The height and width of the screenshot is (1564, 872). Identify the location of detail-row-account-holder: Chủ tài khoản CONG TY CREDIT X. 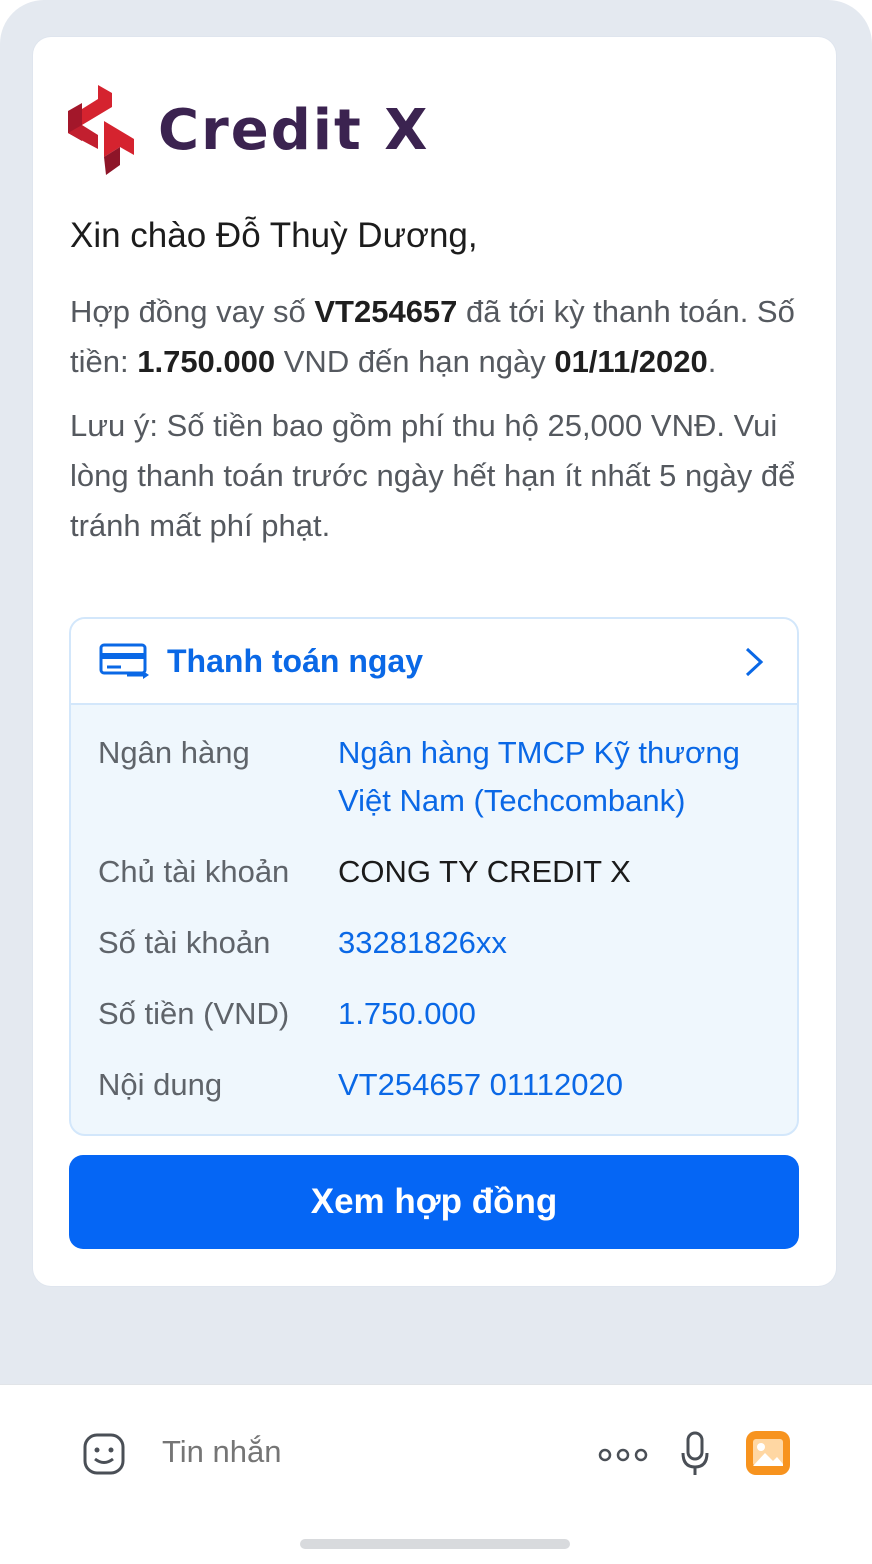
(447, 872).